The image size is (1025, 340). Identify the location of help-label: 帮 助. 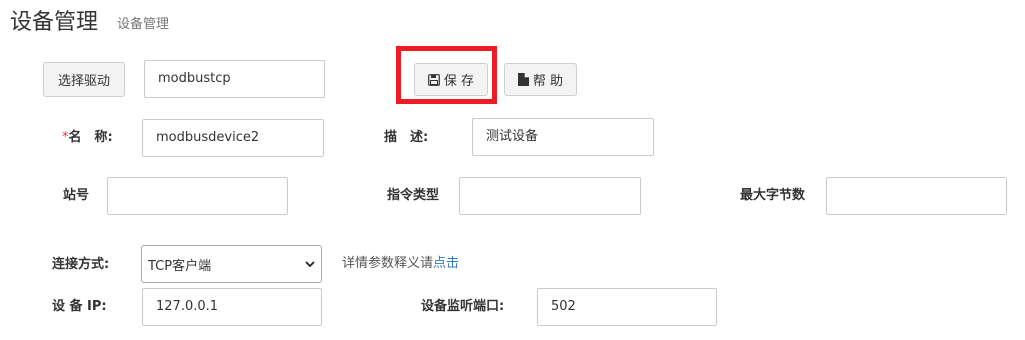
(548, 81).